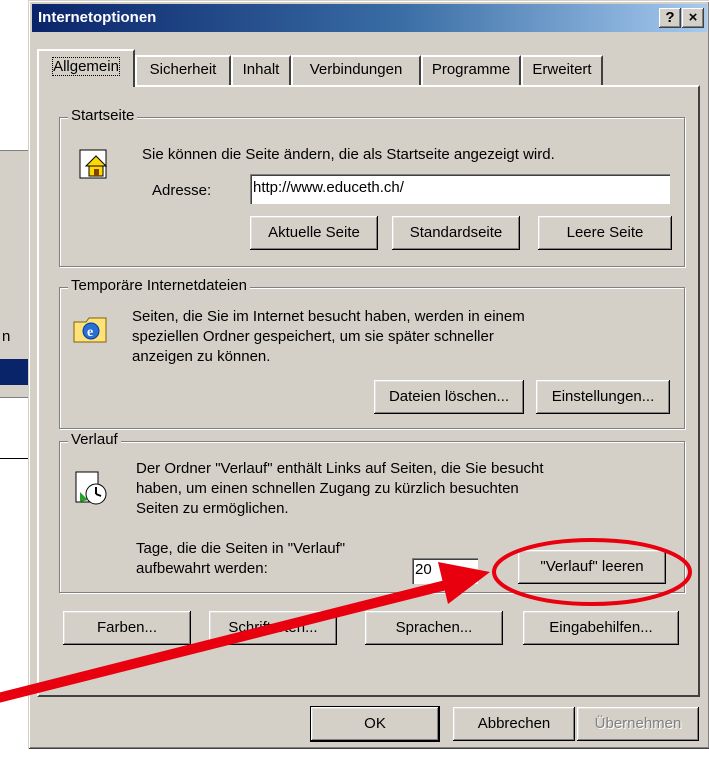 Image resolution: width=709 pixels, height=782 pixels. Describe the element at coordinates (464, 583) in the screenshot. I see `annotation-arrow-head` at that location.